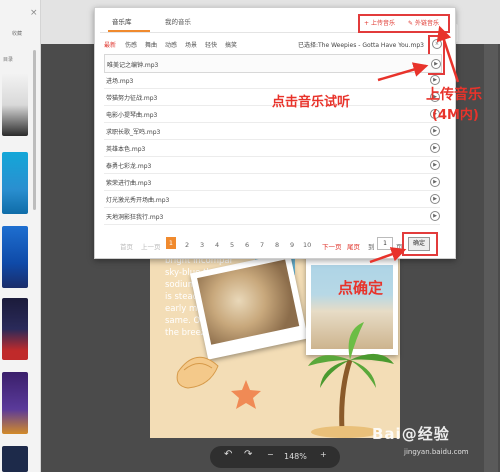 This screenshot has height=472, width=500. What do you see at coordinates (414, 144) in the screenshot?
I see `annotation-arrows` at bounding box center [414, 144].